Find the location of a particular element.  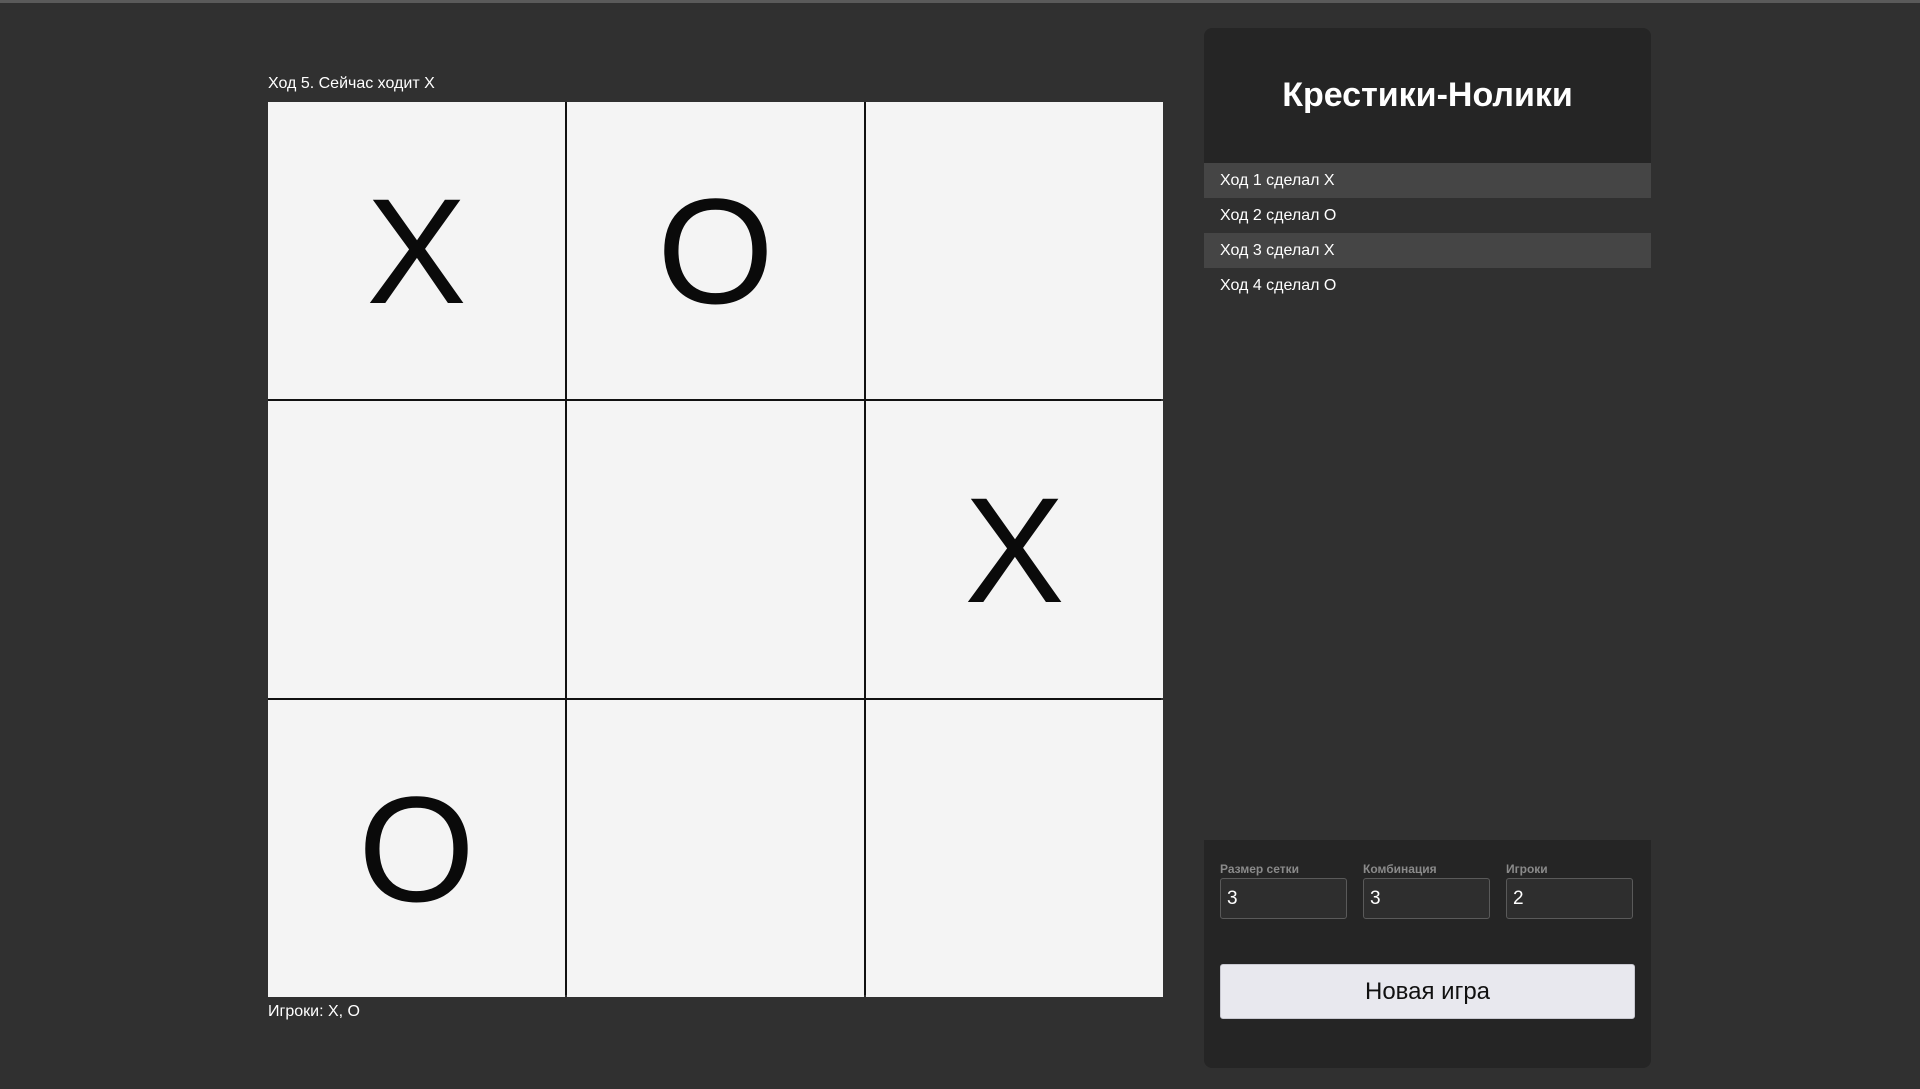

players-field-group: Игроки is located at coordinates (1569, 890).